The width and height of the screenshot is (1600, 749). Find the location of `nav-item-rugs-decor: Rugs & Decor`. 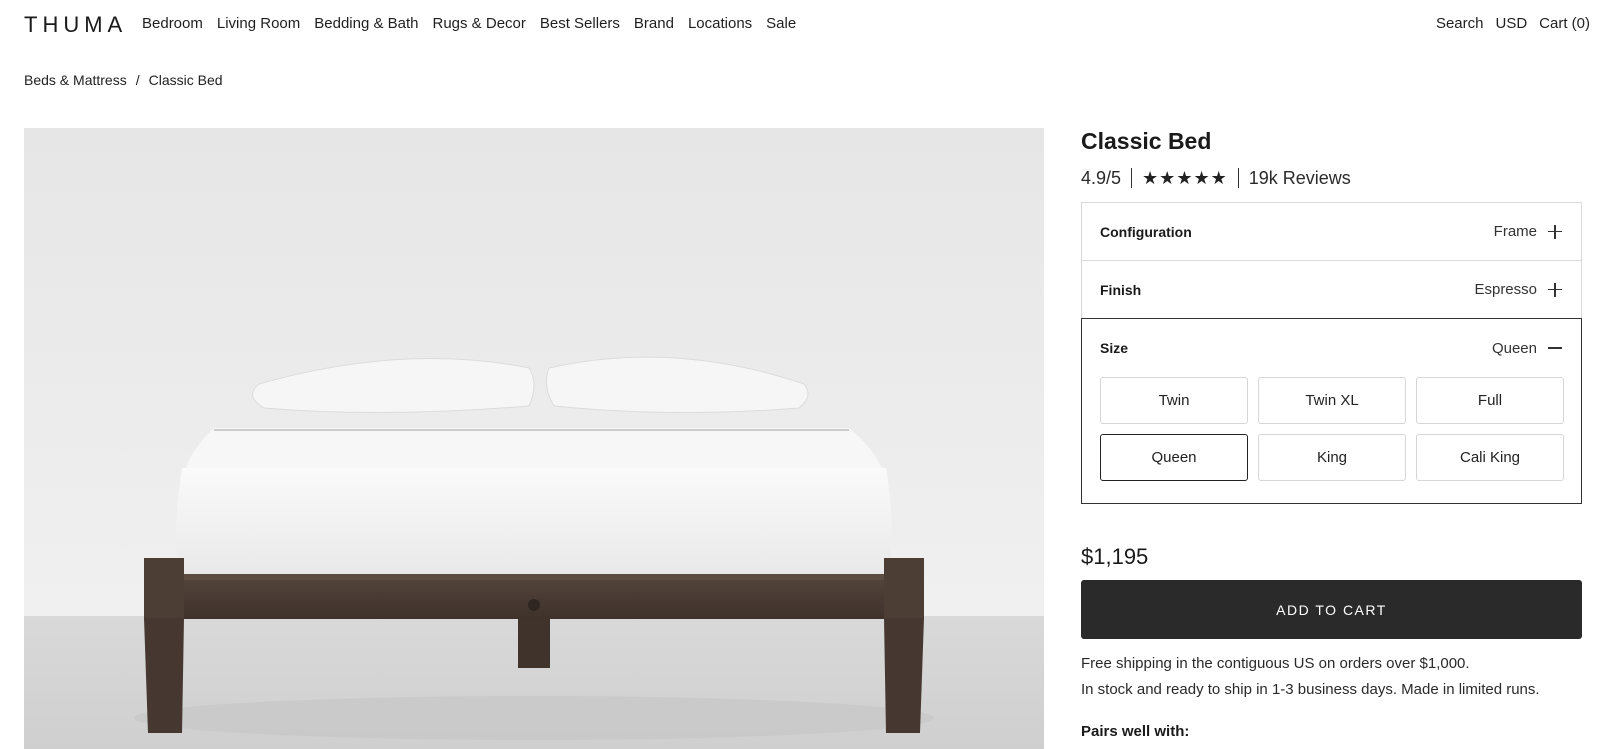

nav-item-rugs-decor: Rugs & Decor is located at coordinates (479, 23).